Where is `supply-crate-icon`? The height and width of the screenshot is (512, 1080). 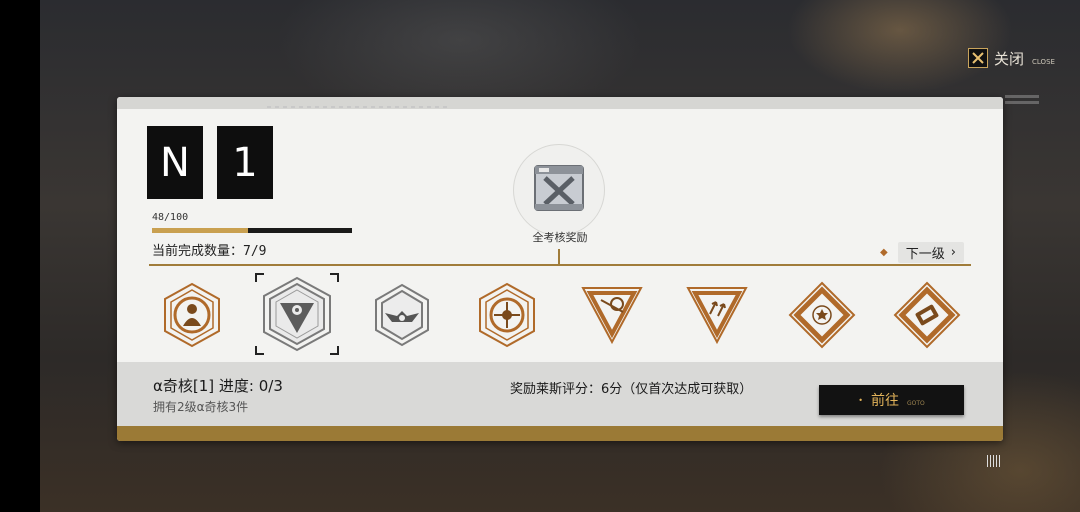
supply-crate-icon is located at coordinates (559, 190).